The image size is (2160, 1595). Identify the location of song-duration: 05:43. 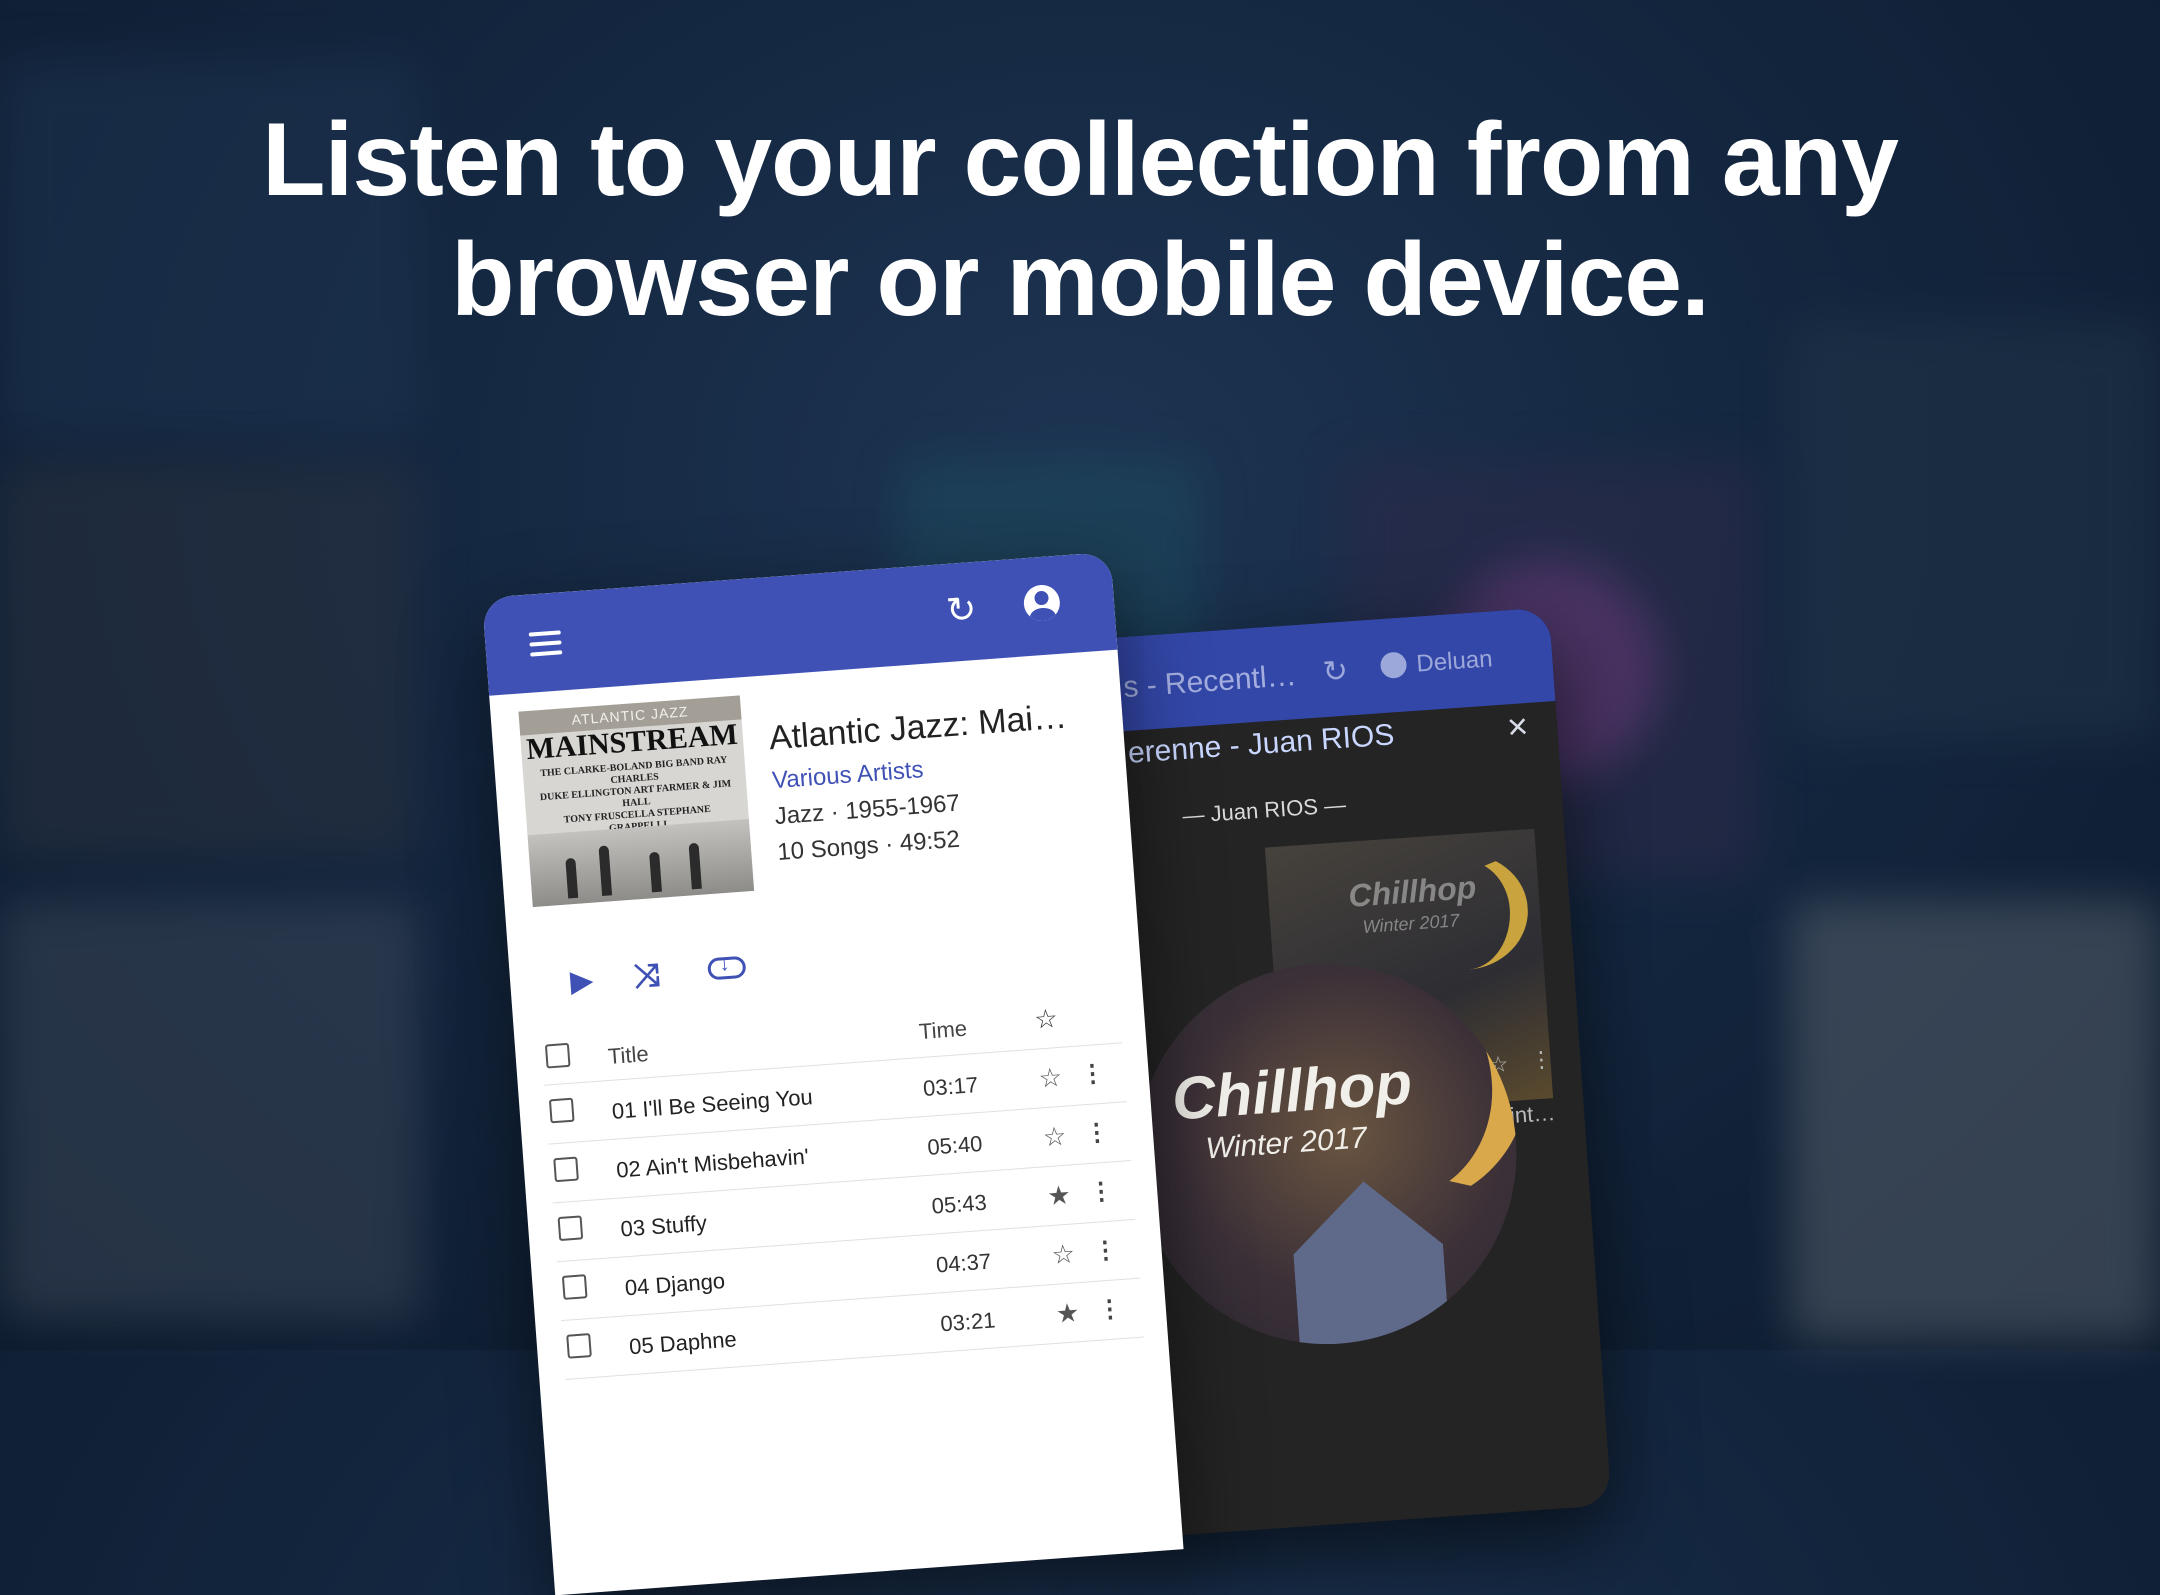
(959, 1204).